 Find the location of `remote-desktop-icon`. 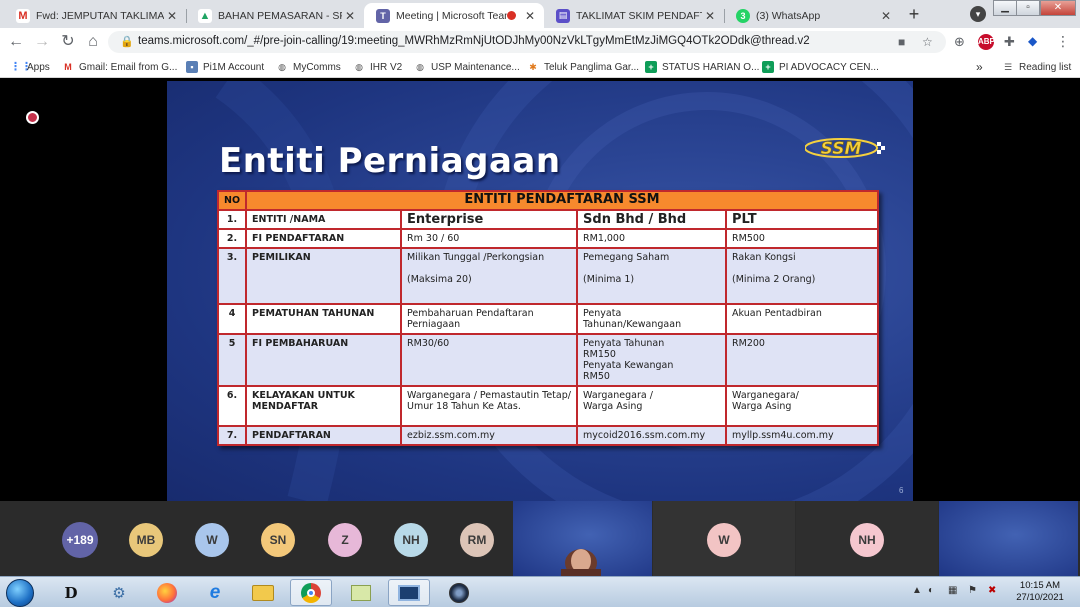

remote-desktop-icon is located at coordinates (409, 592).